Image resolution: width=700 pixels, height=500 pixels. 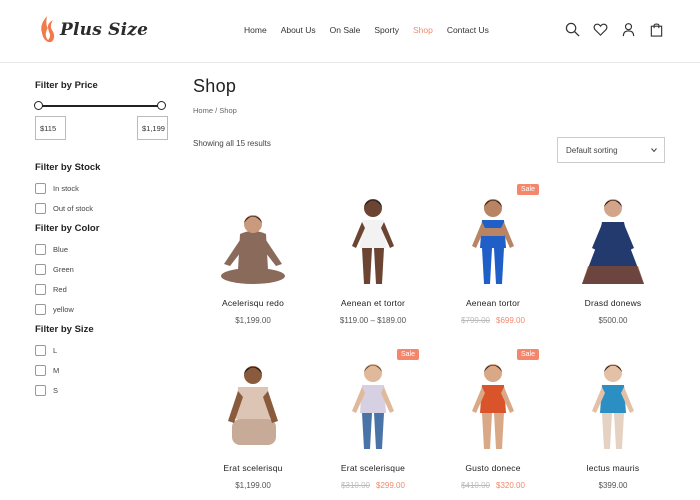 What do you see at coordinates (510, 320) in the screenshot?
I see `sale-price: $699.00` at bounding box center [510, 320].